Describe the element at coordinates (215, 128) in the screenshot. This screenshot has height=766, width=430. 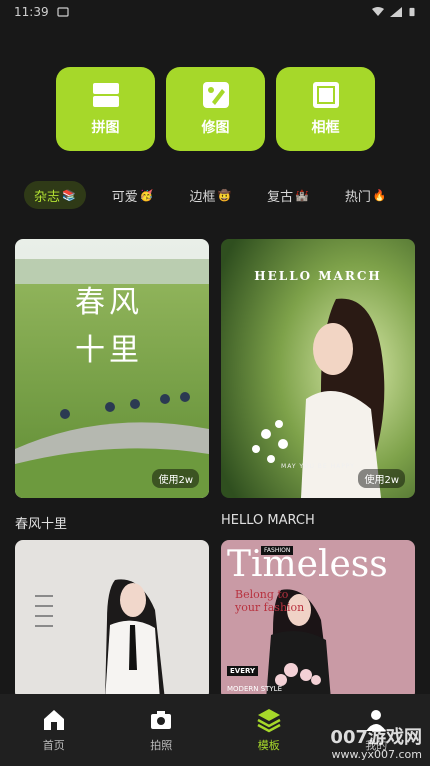
I see `edit-photo-label: 修图` at that location.